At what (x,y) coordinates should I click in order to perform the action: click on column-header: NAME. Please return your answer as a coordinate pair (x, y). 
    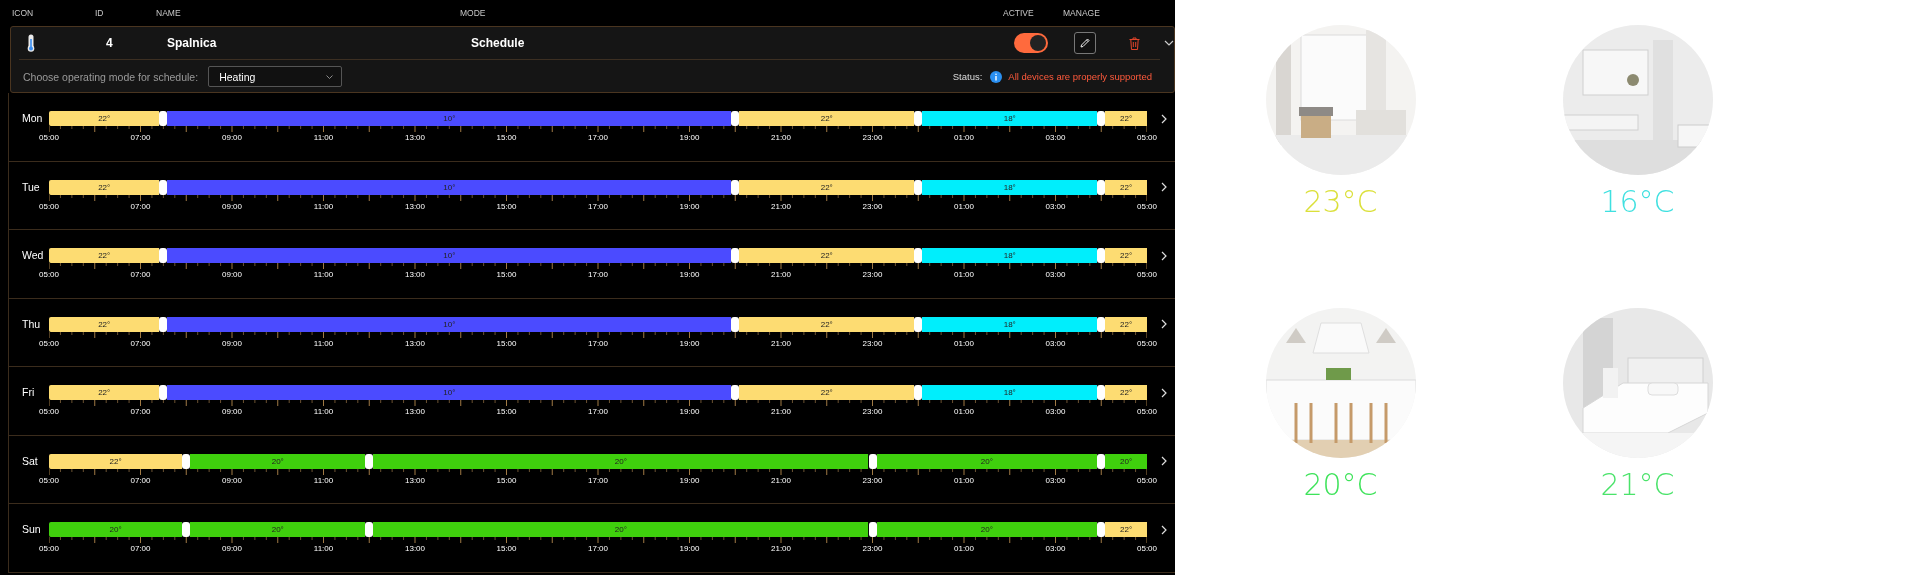
    Looking at the image, I should click on (169, 13).